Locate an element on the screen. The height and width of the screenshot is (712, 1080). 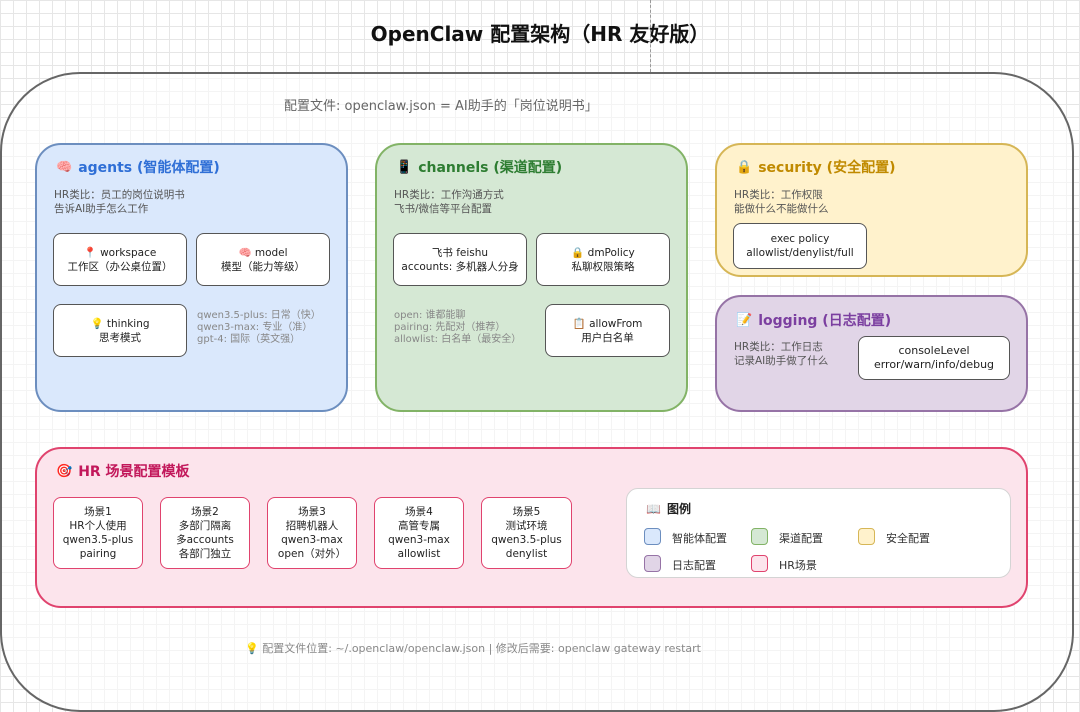
scene-name: 场景1 is located at coordinates (98, 512).